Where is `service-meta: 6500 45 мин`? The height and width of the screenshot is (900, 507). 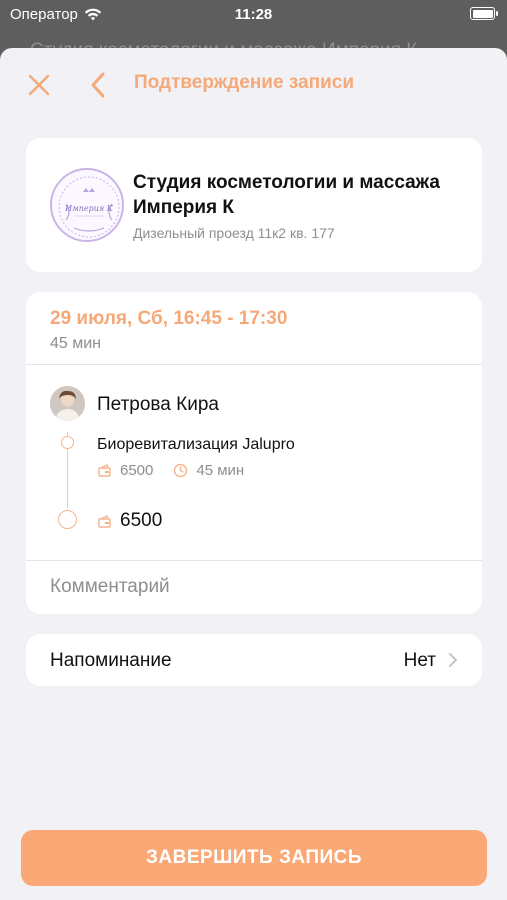
service-meta: 6500 45 мин is located at coordinates (170, 470).